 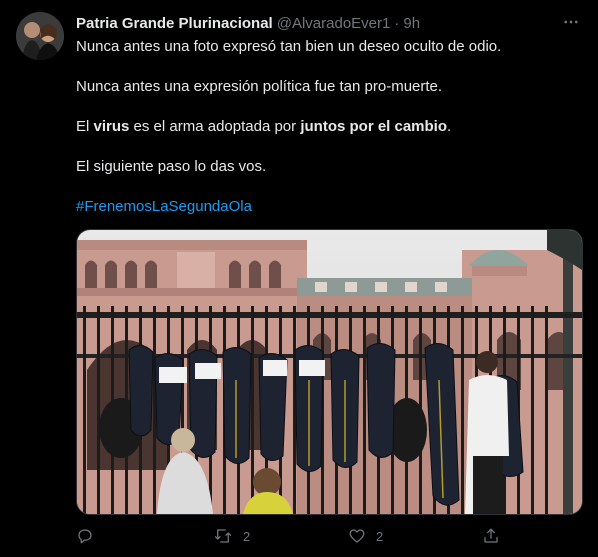 What do you see at coordinates (365, 536) in the screenshot?
I see `like-button: 2` at bounding box center [365, 536].